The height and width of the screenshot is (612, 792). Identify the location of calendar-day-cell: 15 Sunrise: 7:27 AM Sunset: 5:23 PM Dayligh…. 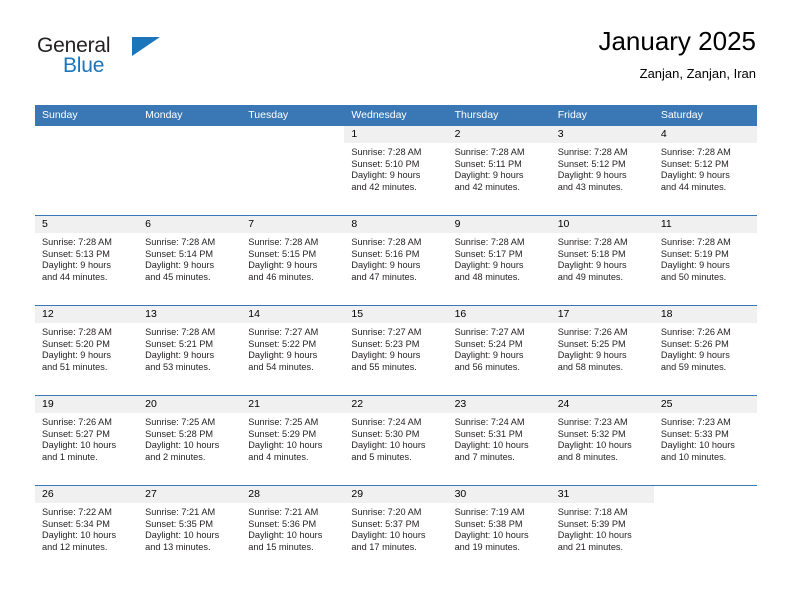
(396, 350).